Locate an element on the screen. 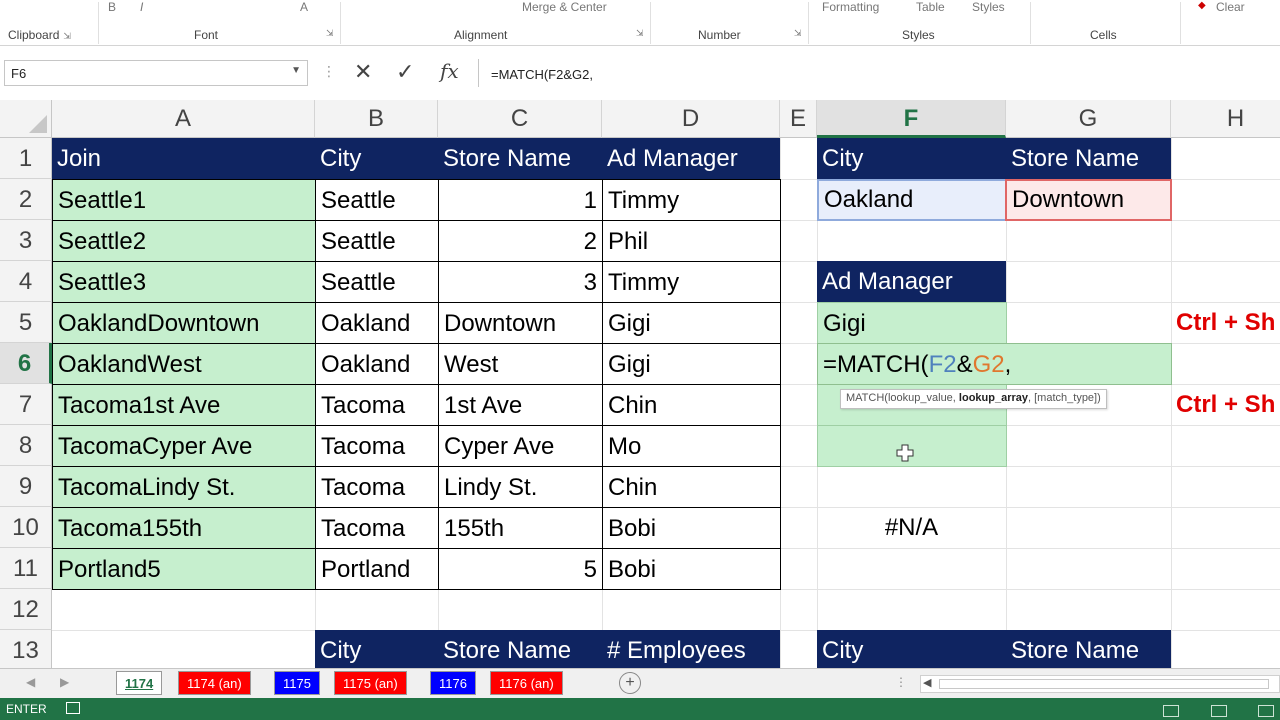 This screenshot has width=1280, height=720. row-header-10: 10 is located at coordinates (26, 527).